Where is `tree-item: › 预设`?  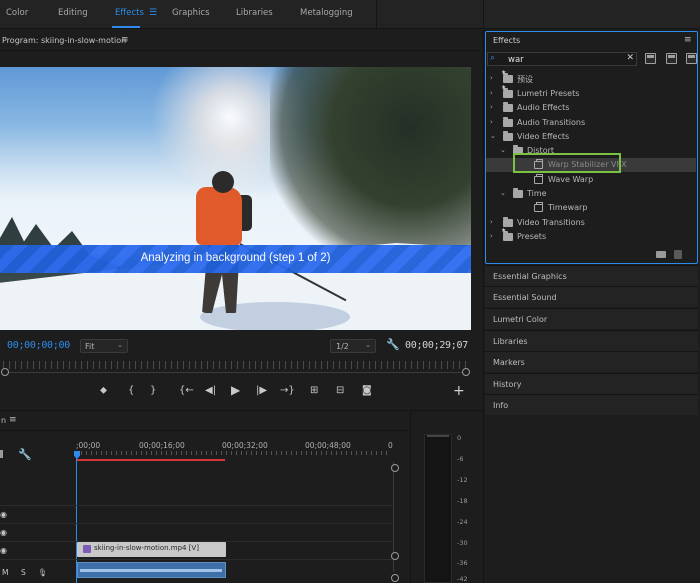 tree-item: › 预设 is located at coordinates (591, 77).